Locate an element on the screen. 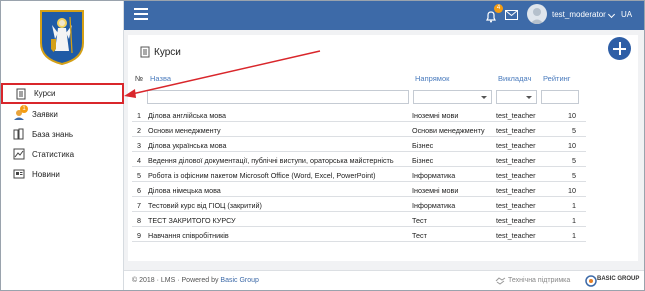 The image size is (645, 291). sidebar-item-label: Курси is located at coordinates (45, 93).